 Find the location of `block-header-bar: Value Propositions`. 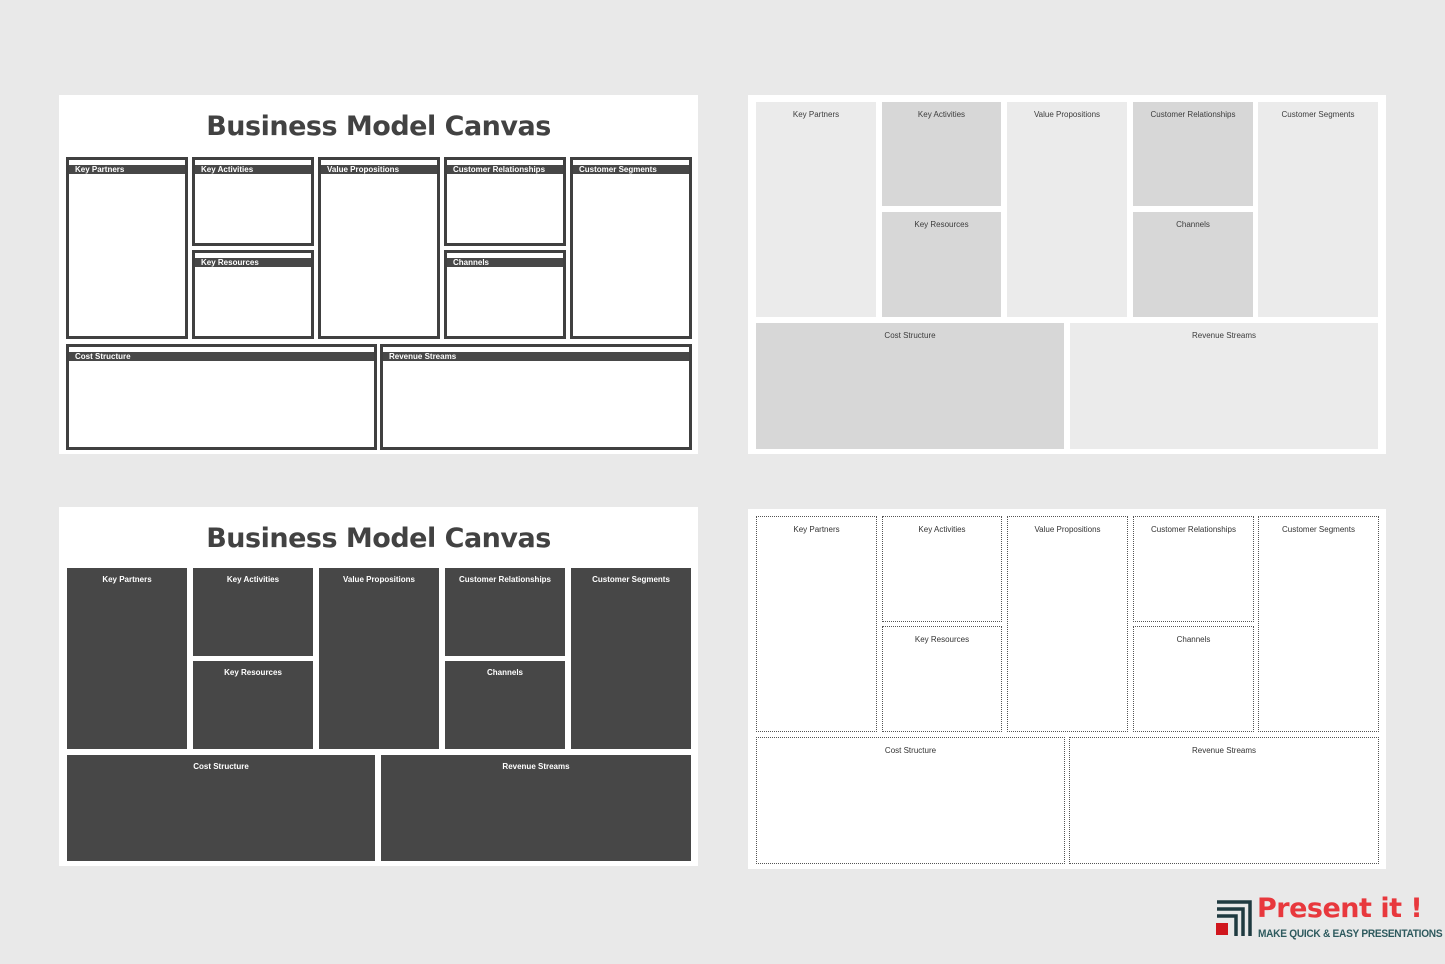

block-header-bar: Value Propositions is located at coordinates (379, 169).